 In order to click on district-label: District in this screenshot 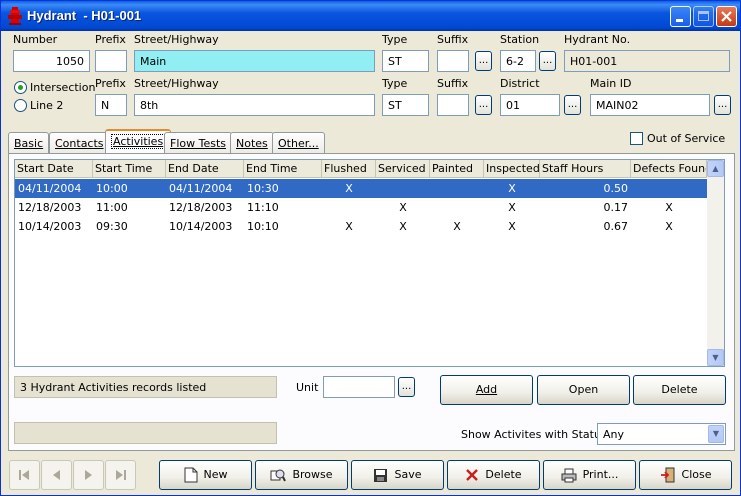, I will do `click(520, 83)`.